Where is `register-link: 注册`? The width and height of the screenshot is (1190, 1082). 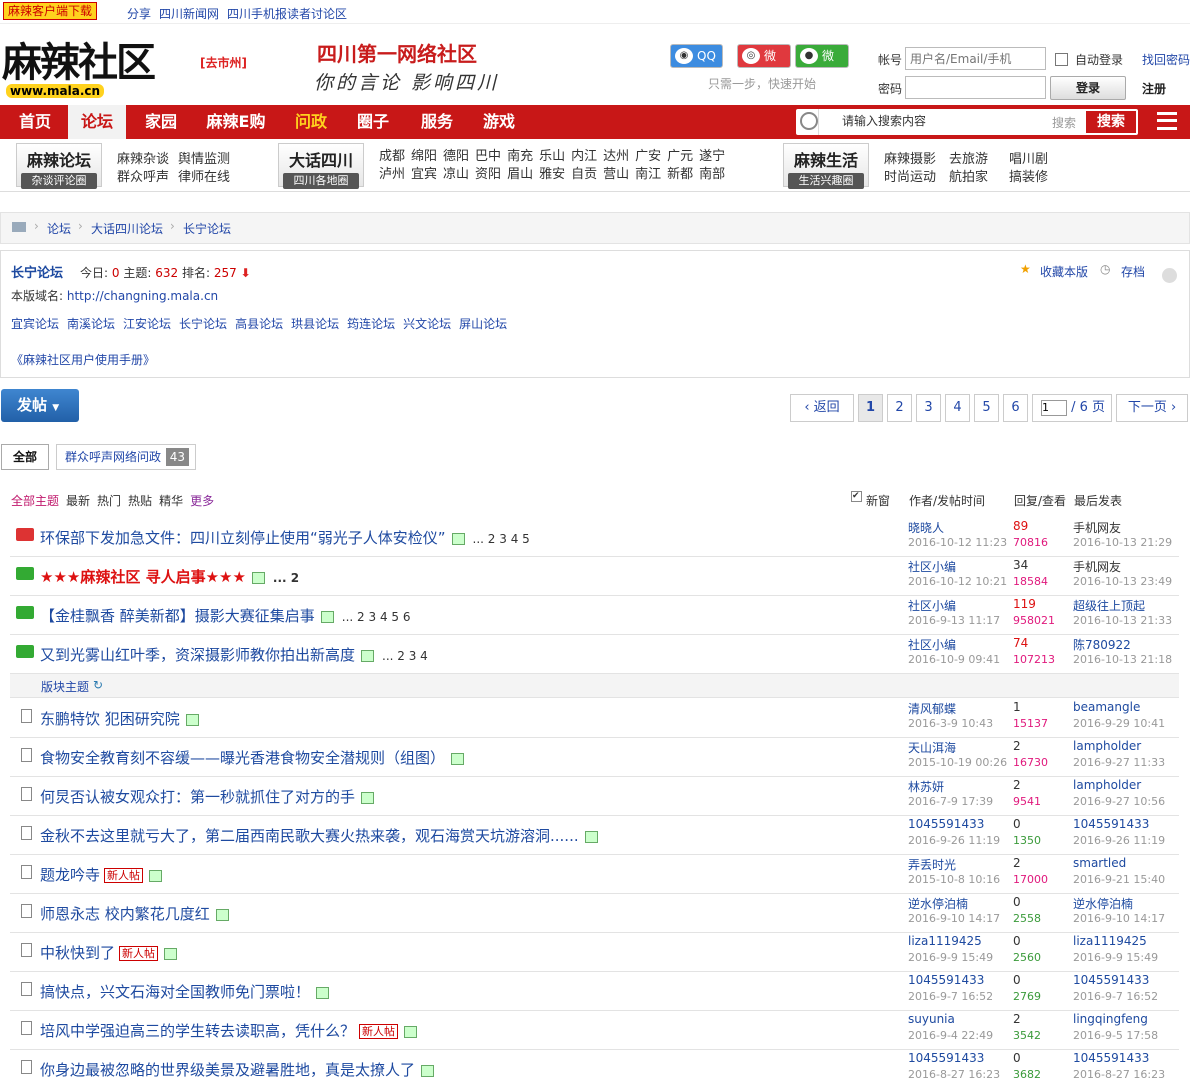
register-link: 注册 is located at coordinates (1154, 88).